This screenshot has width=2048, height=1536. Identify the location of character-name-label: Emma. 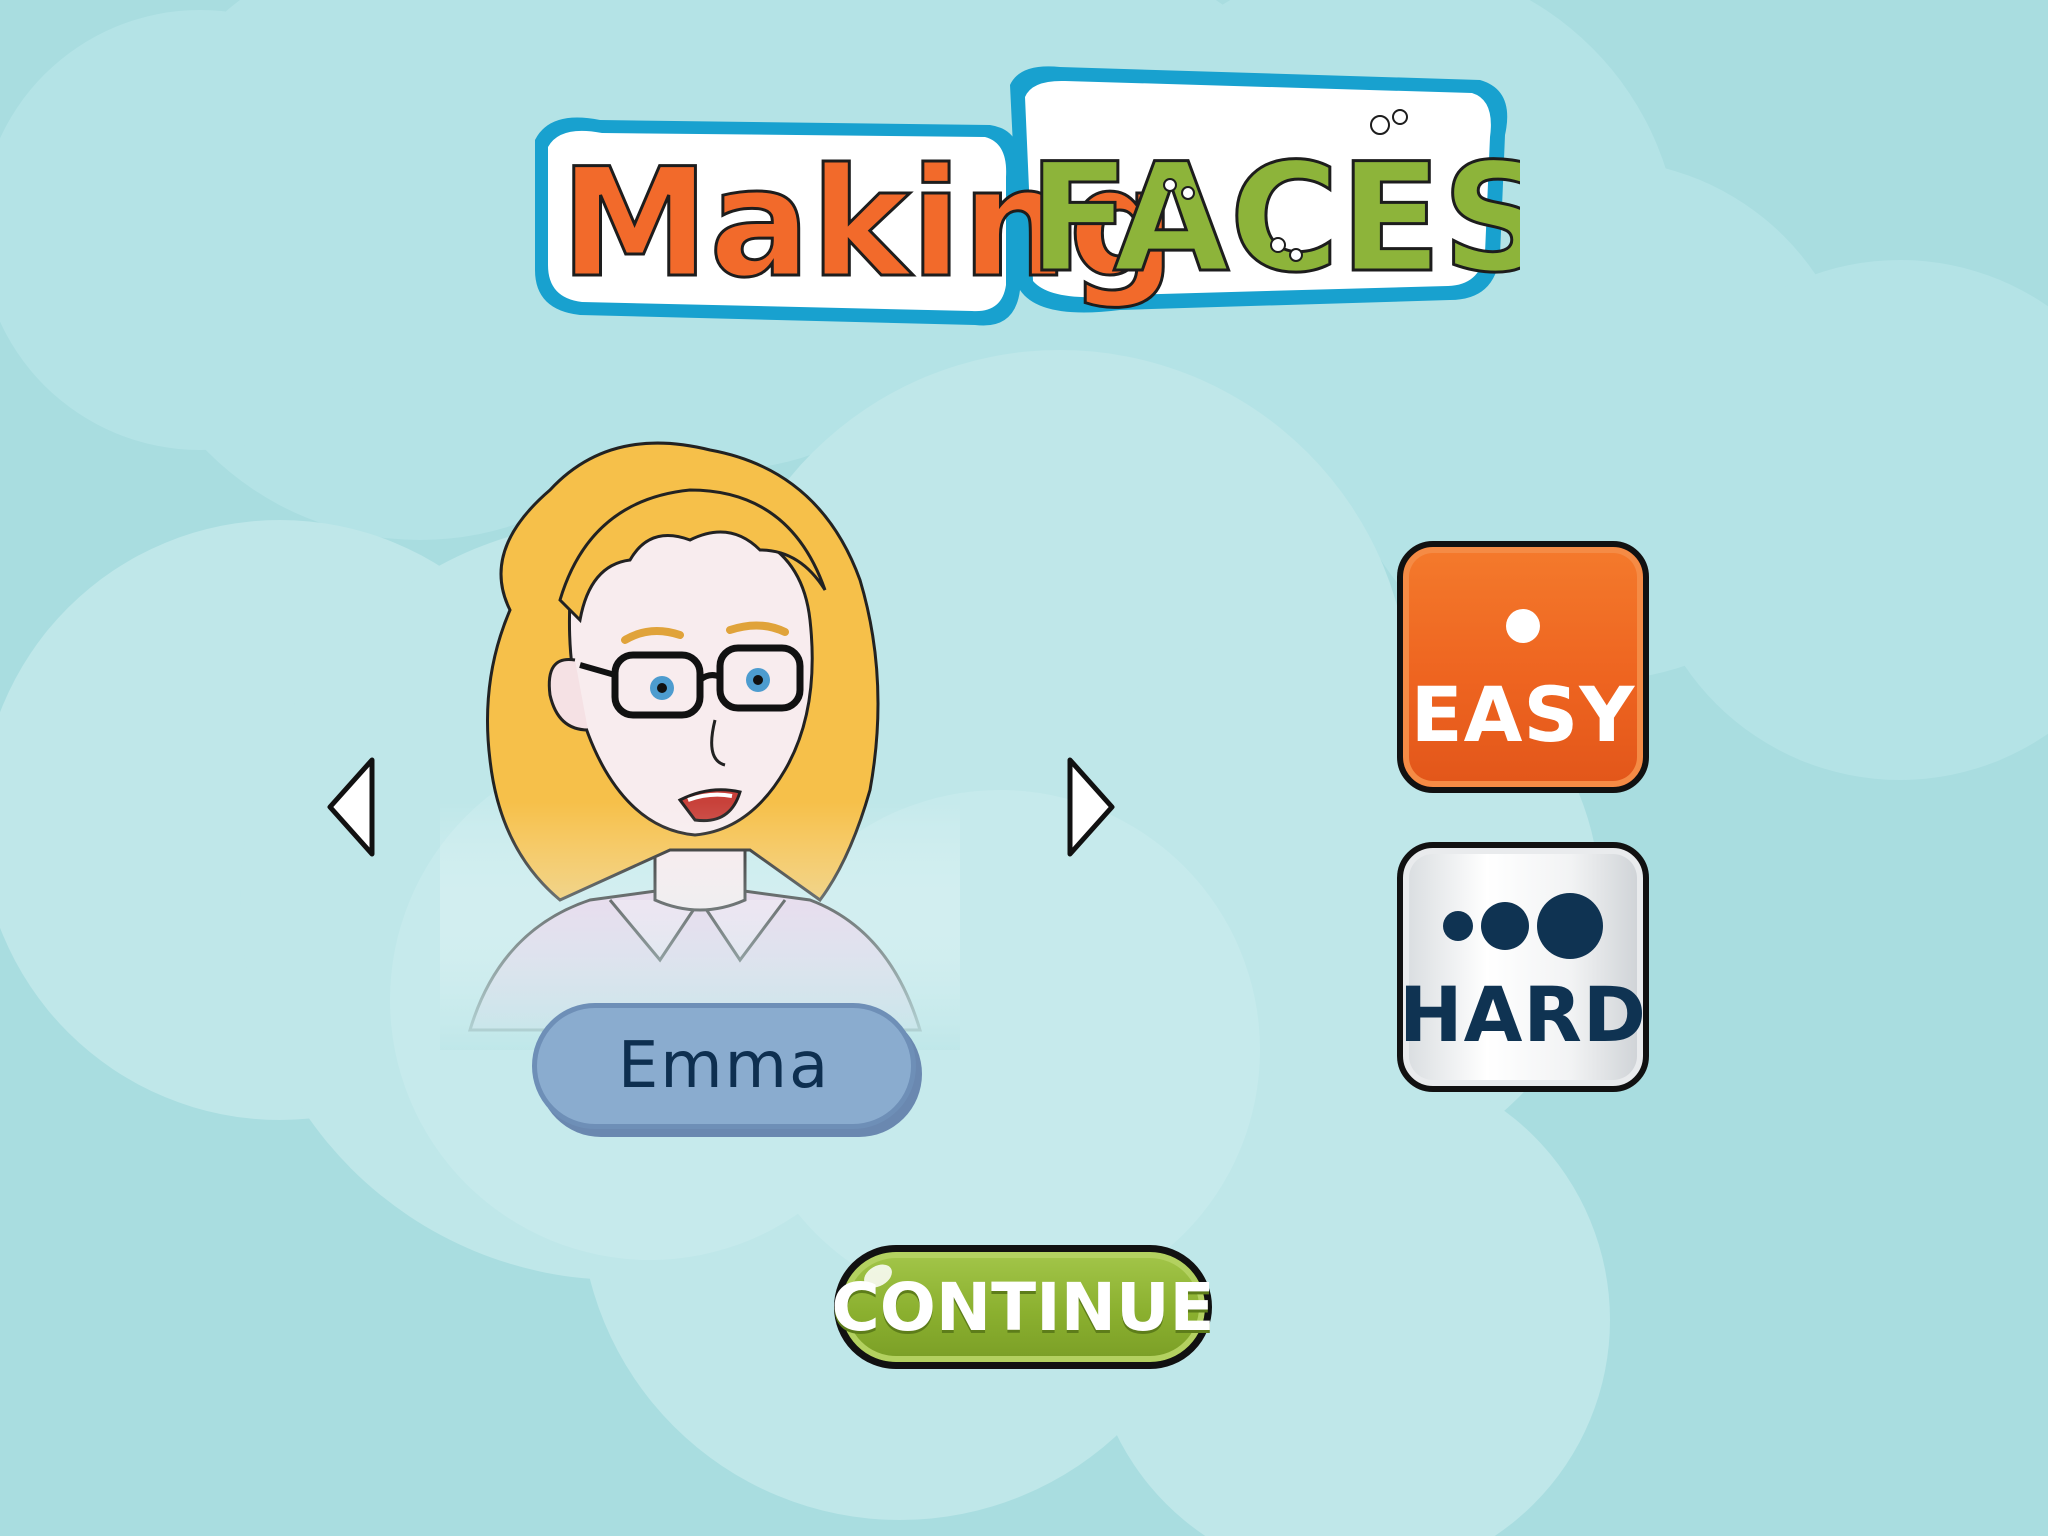
(724, 1066).